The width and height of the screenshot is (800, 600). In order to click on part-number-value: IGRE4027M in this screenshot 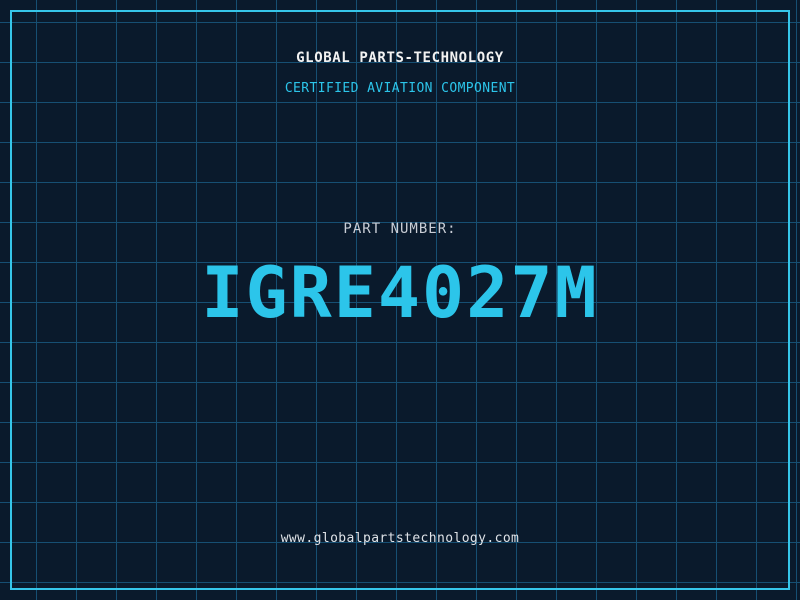, I will do `click(400, 293)`.